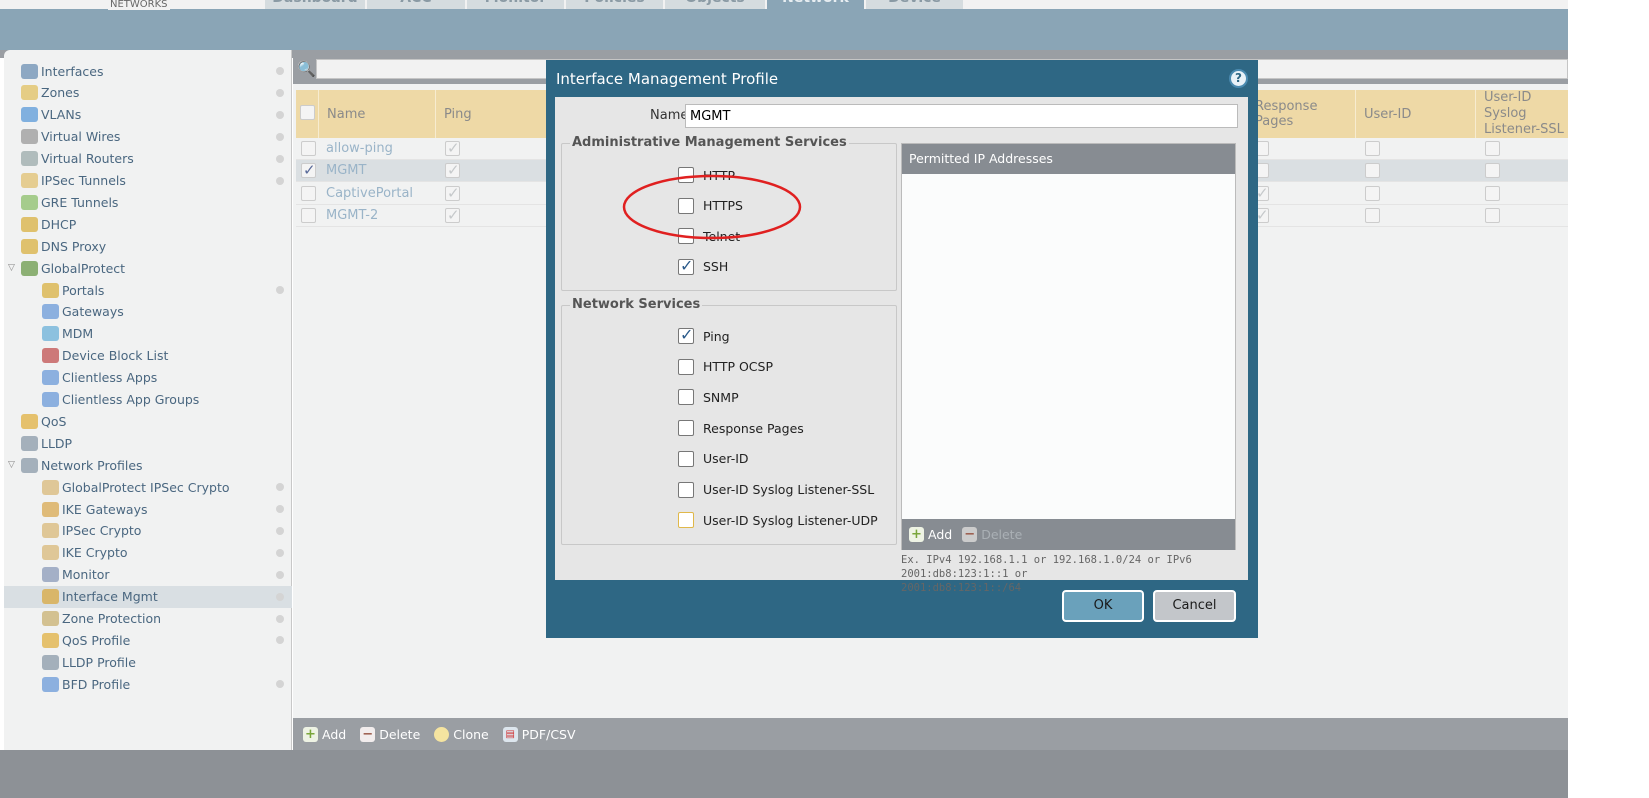 The image size is (1649, 798). I want to click on admin-services-legend: Administrative Management Services, so click(709, 142).